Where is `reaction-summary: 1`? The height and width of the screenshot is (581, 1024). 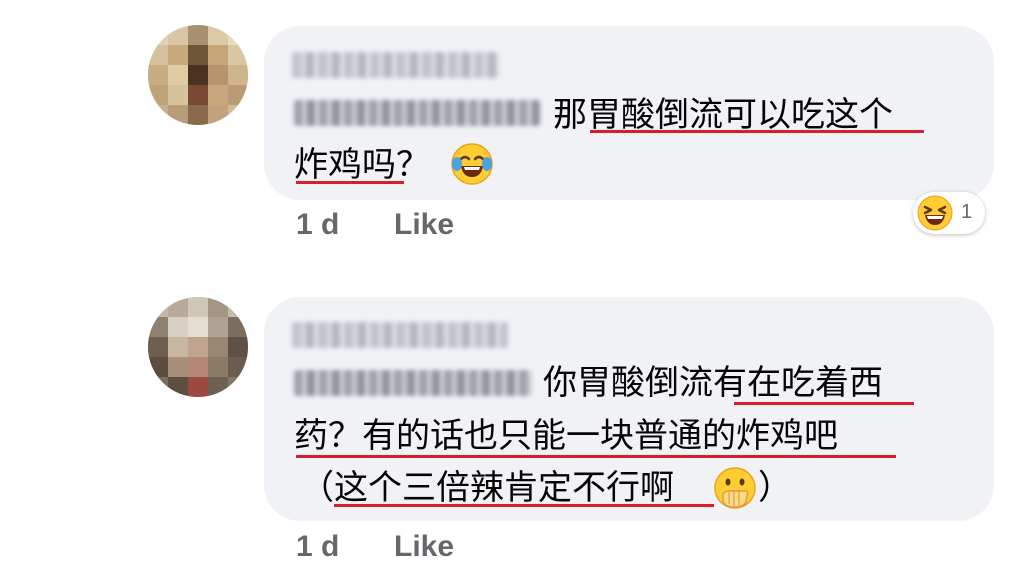 reaction-summary: 1 is located at coordinates (949, 213).